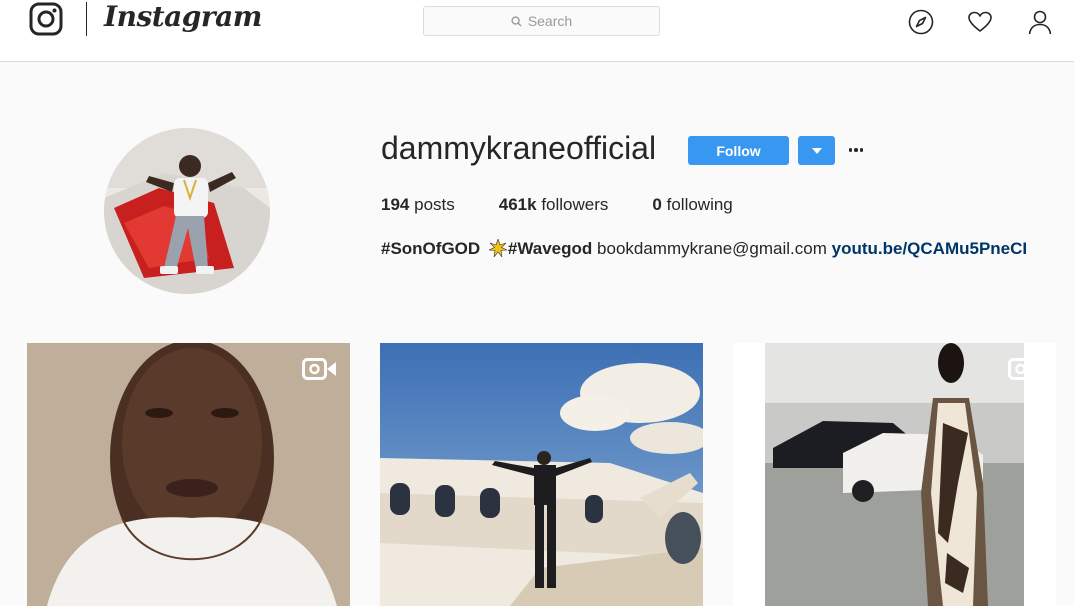 Image resolution: width=1074 pixels, height=606 pixels. Describe the element at coordinates (517, 204) in the screenshot. I see `followers-count: 461k` at that location.